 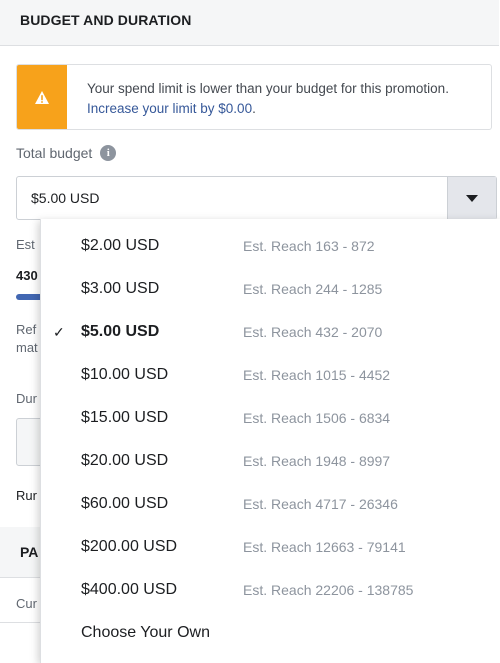 What do you see at coordinates (26, 398) in the screenshot?
I see `duration-label-fragment: Dur` at bounding box center [26, 398].